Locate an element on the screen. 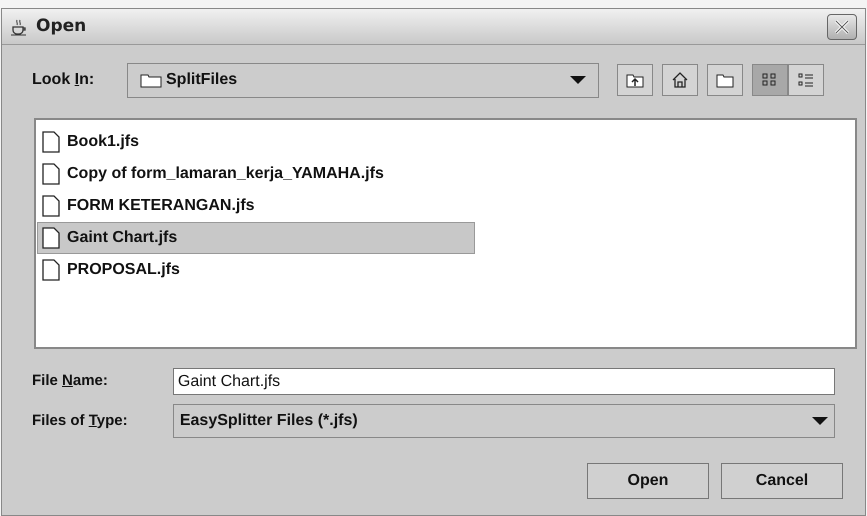 The image size is (867, 516). home-button is located at coordinates (680, 80).